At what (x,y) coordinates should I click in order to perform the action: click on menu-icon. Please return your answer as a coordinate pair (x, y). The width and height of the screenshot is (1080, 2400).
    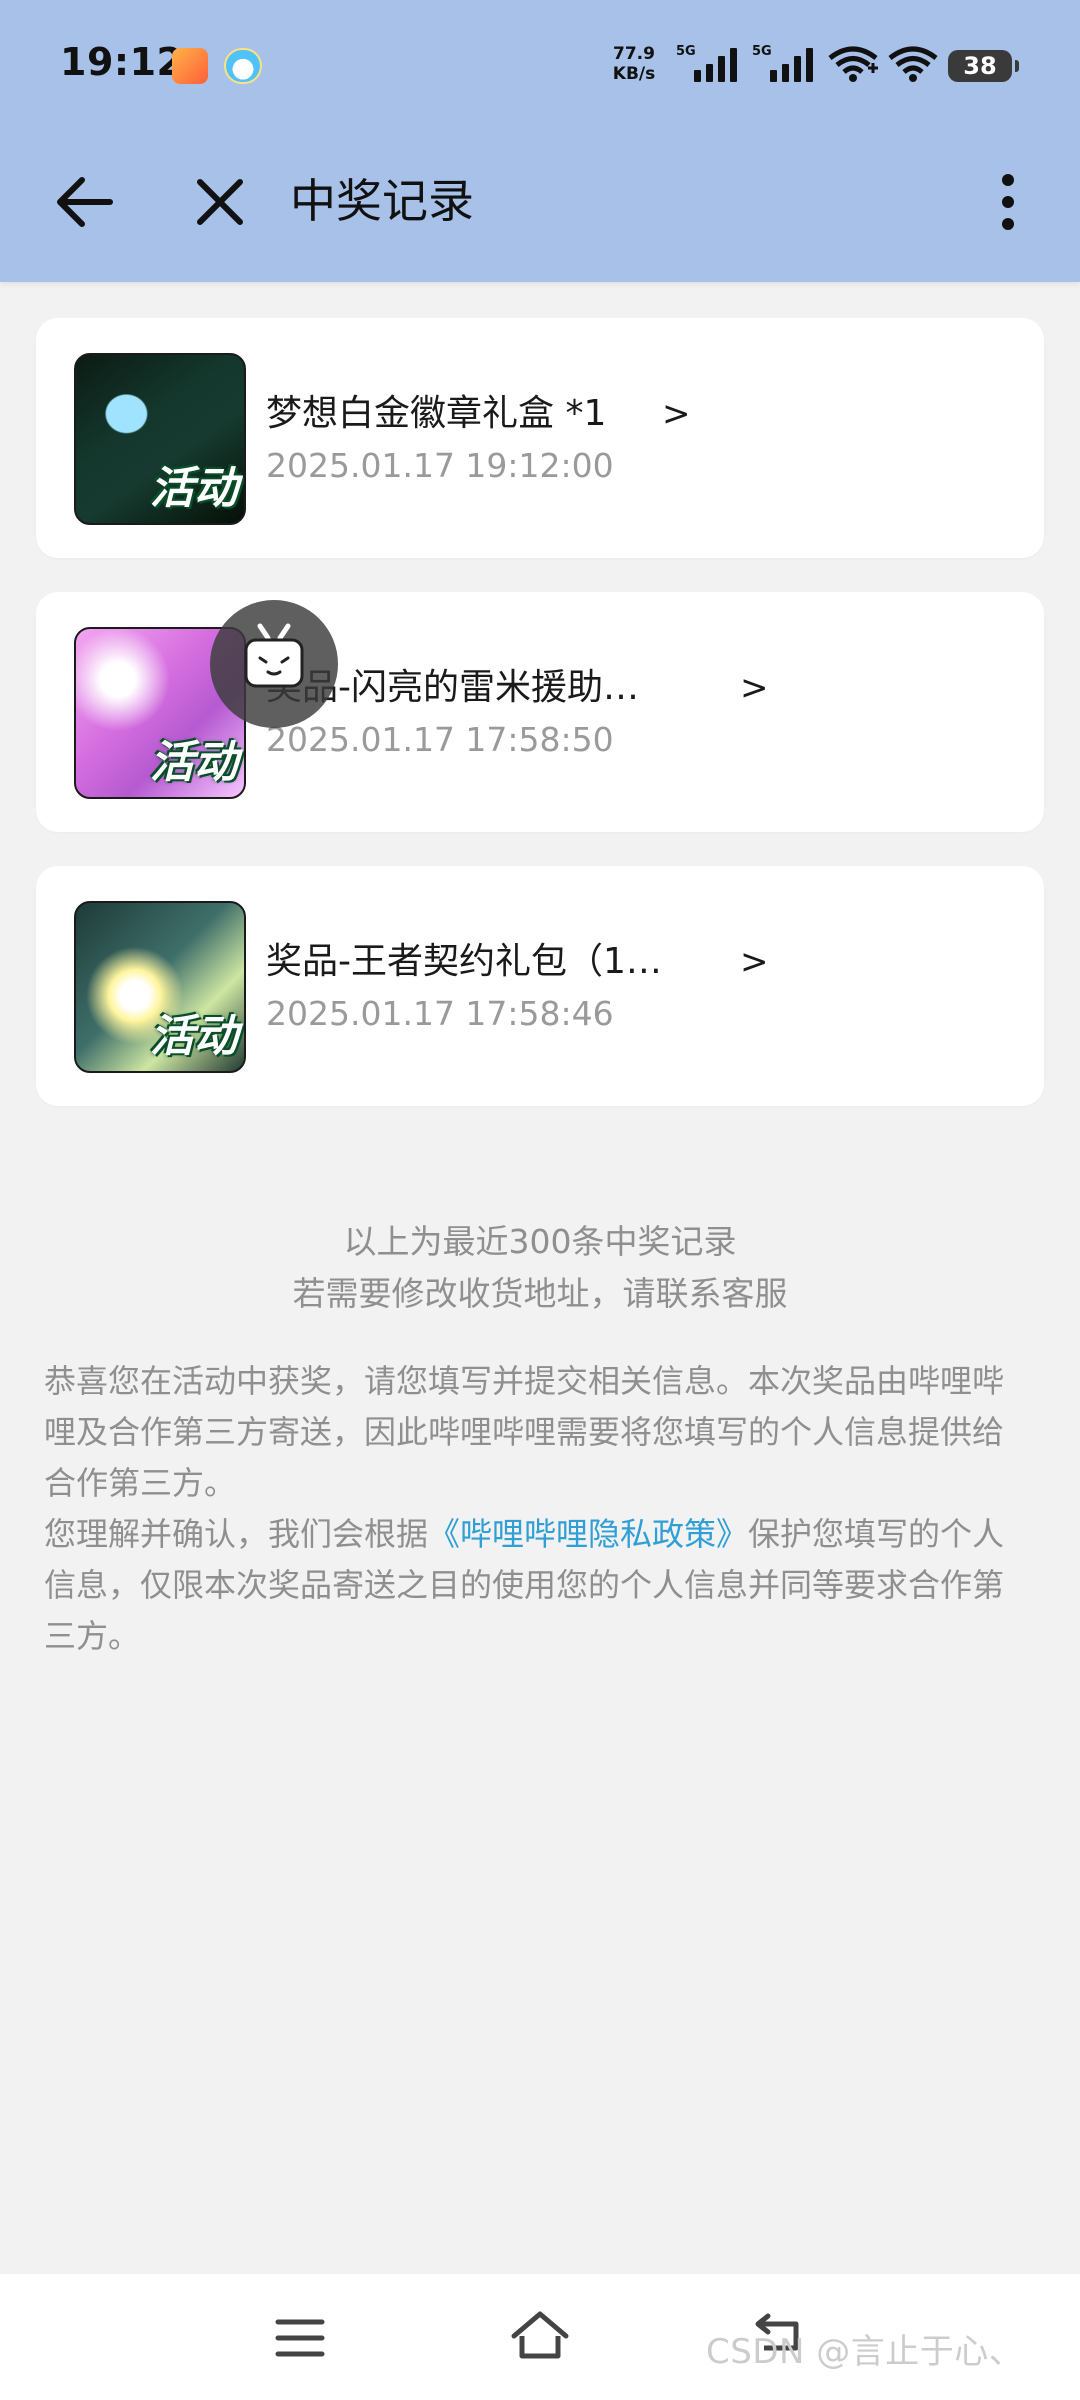
    Looking at the image, I should click on (300, 2338).